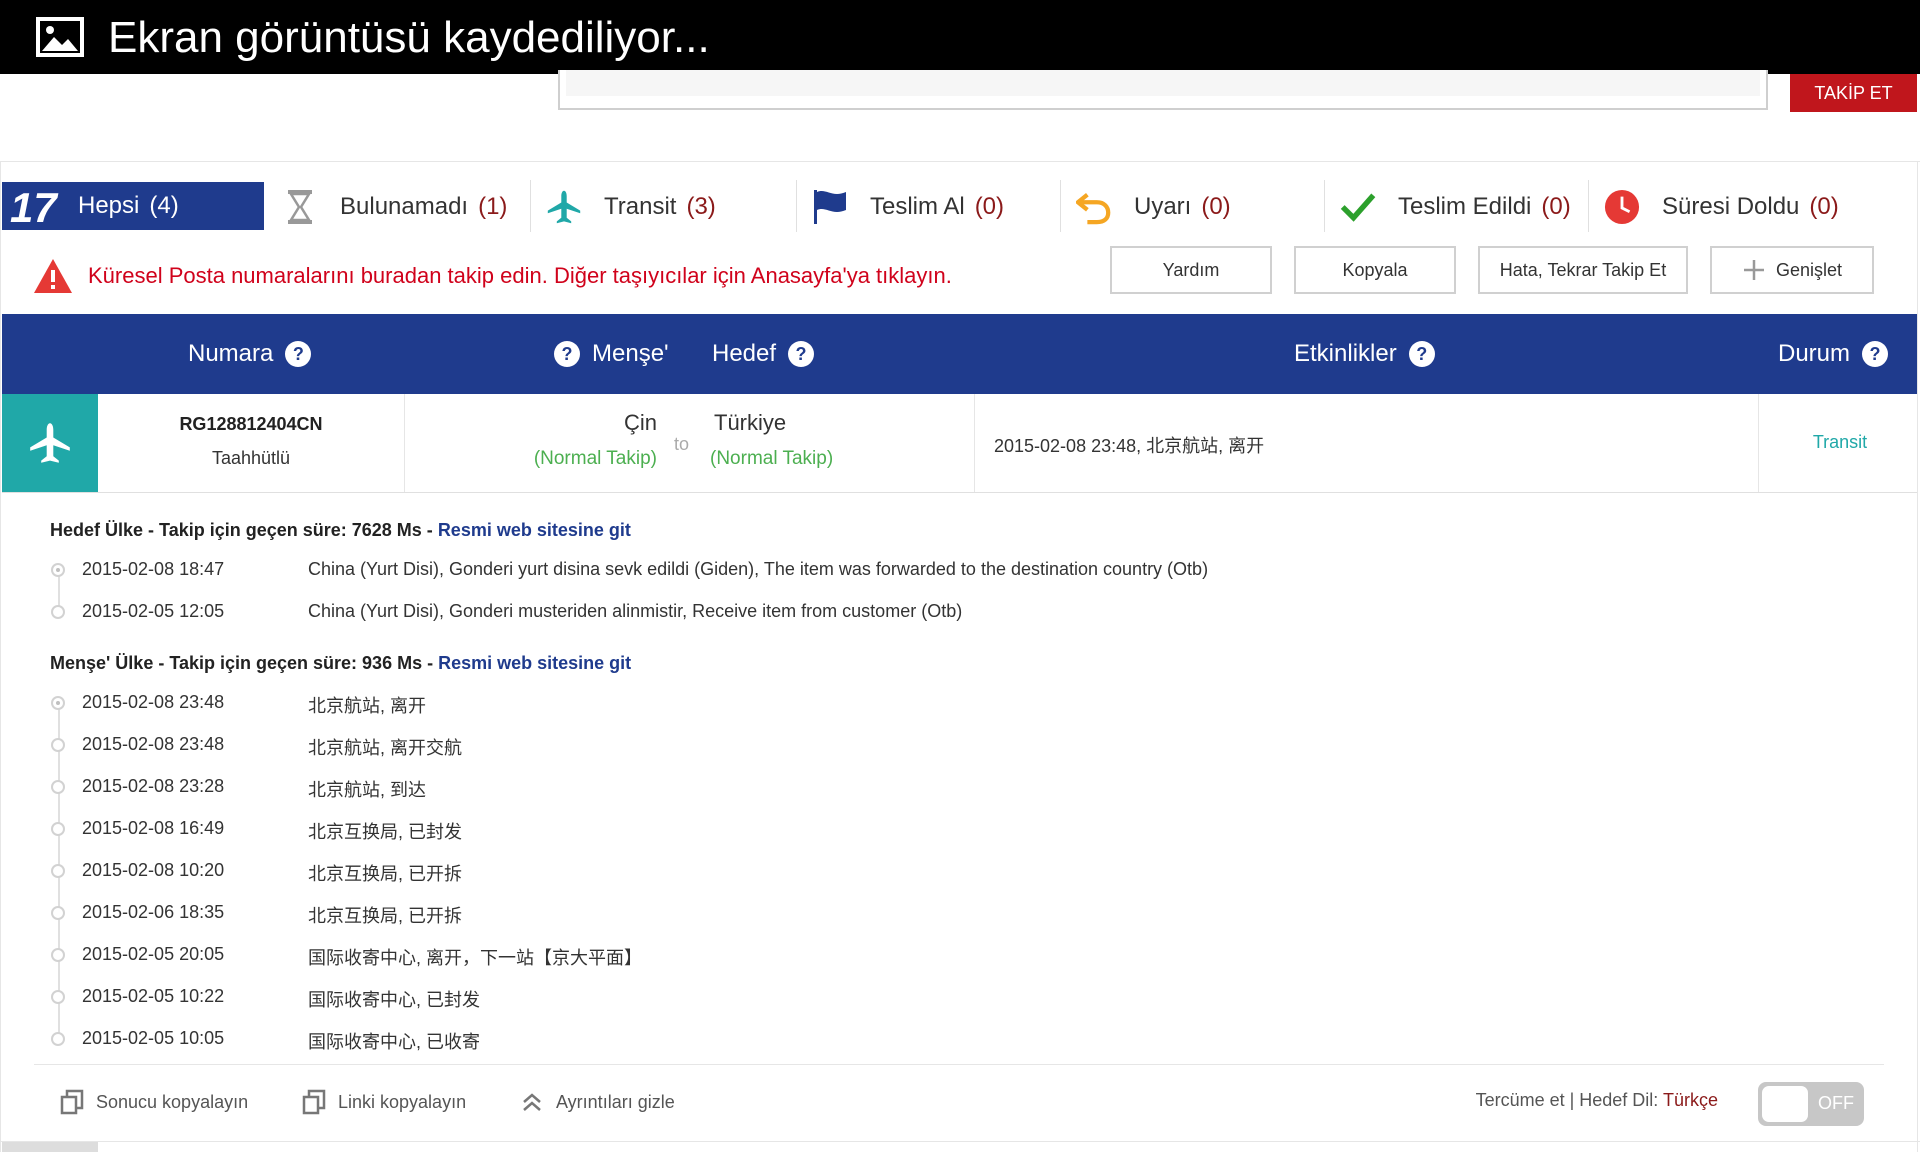 This screenshot has width=1920, height=1152. I want to click on tab-label: Hepsi, so click(109, 205).